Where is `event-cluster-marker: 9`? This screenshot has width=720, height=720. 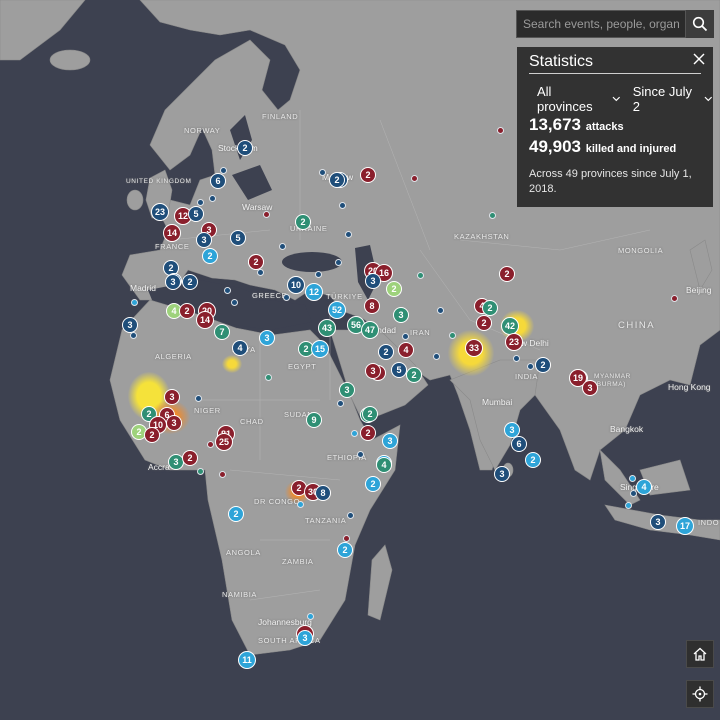
event-cluster-marker: 9 is located at coordinates (314, 420).